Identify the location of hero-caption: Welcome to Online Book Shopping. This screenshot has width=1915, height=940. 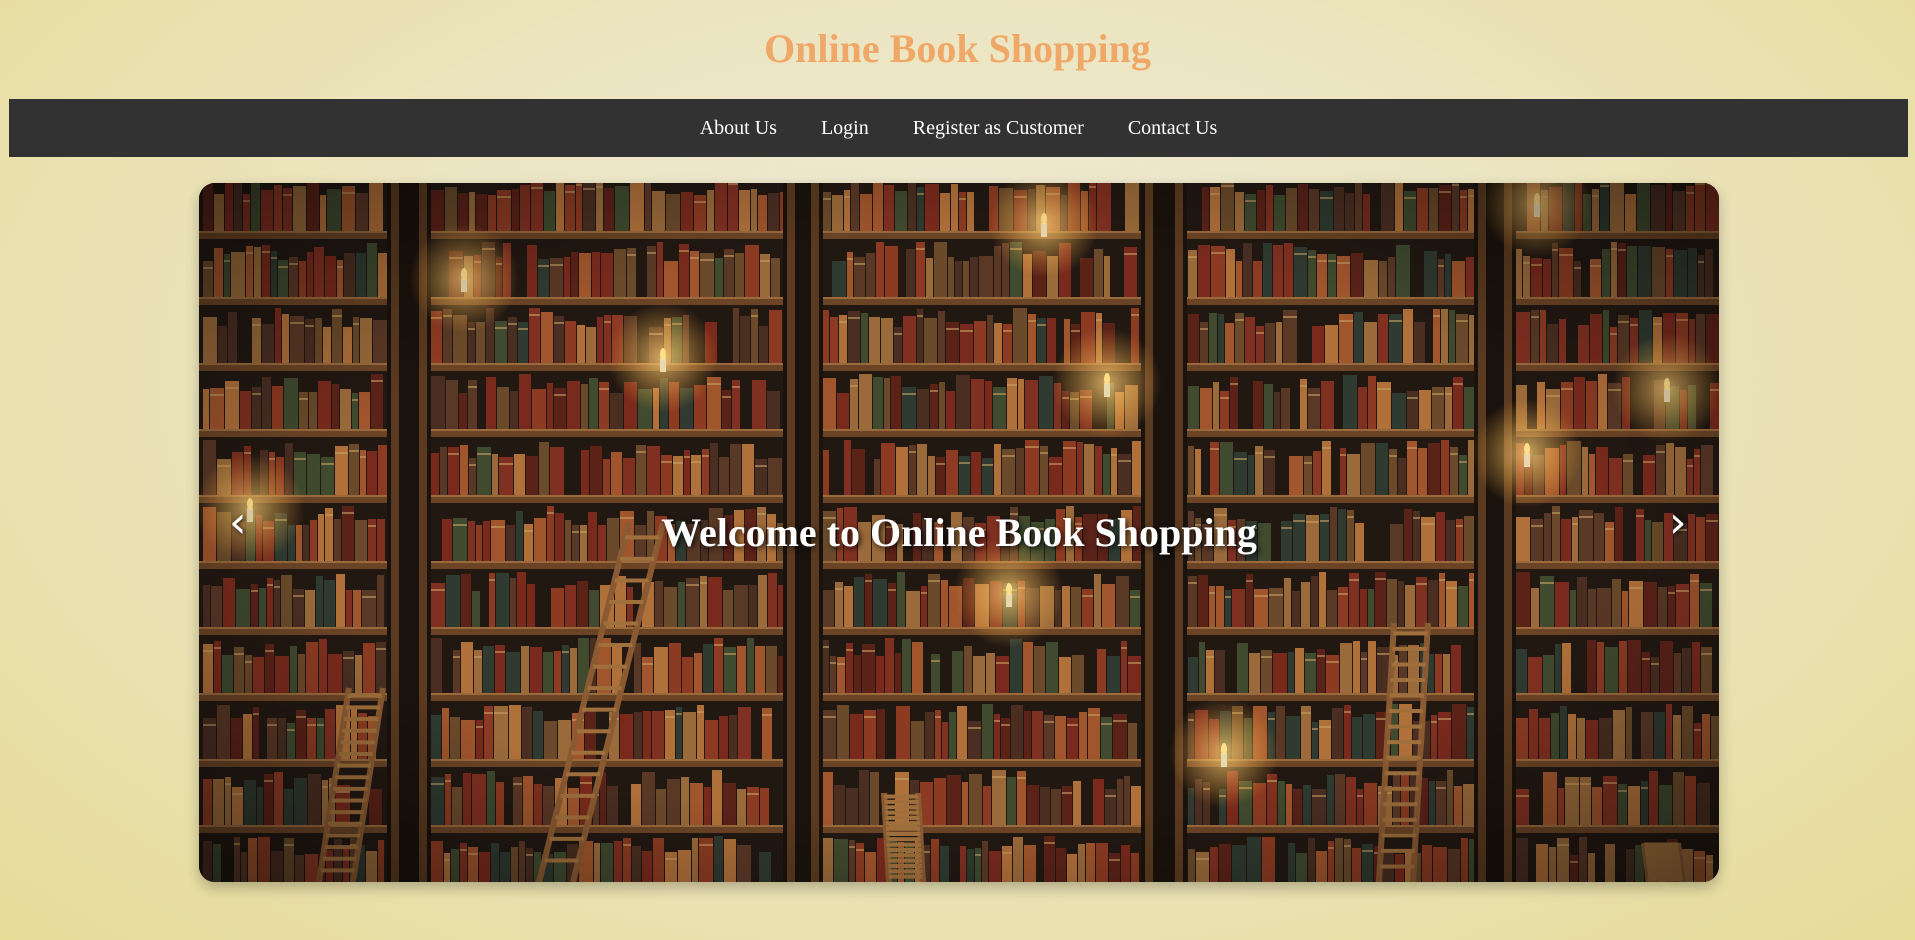
(959, 532).